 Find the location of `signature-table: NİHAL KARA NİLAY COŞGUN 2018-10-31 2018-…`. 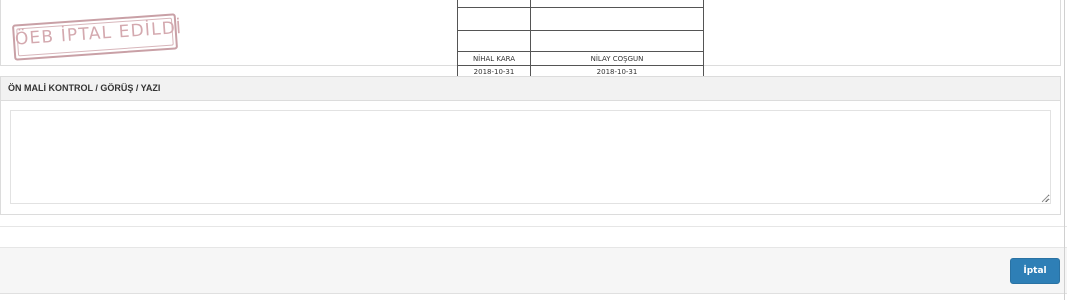

signature-table: NİHAL KARA NİLAY COŞGUN 2018-10-31 2018-… is located at coordinates (580, 39).